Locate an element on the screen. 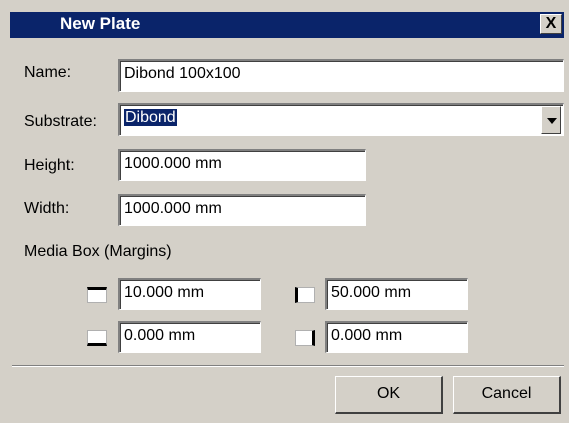  cancel-button: Cancel is located at coordinates (507, 395).